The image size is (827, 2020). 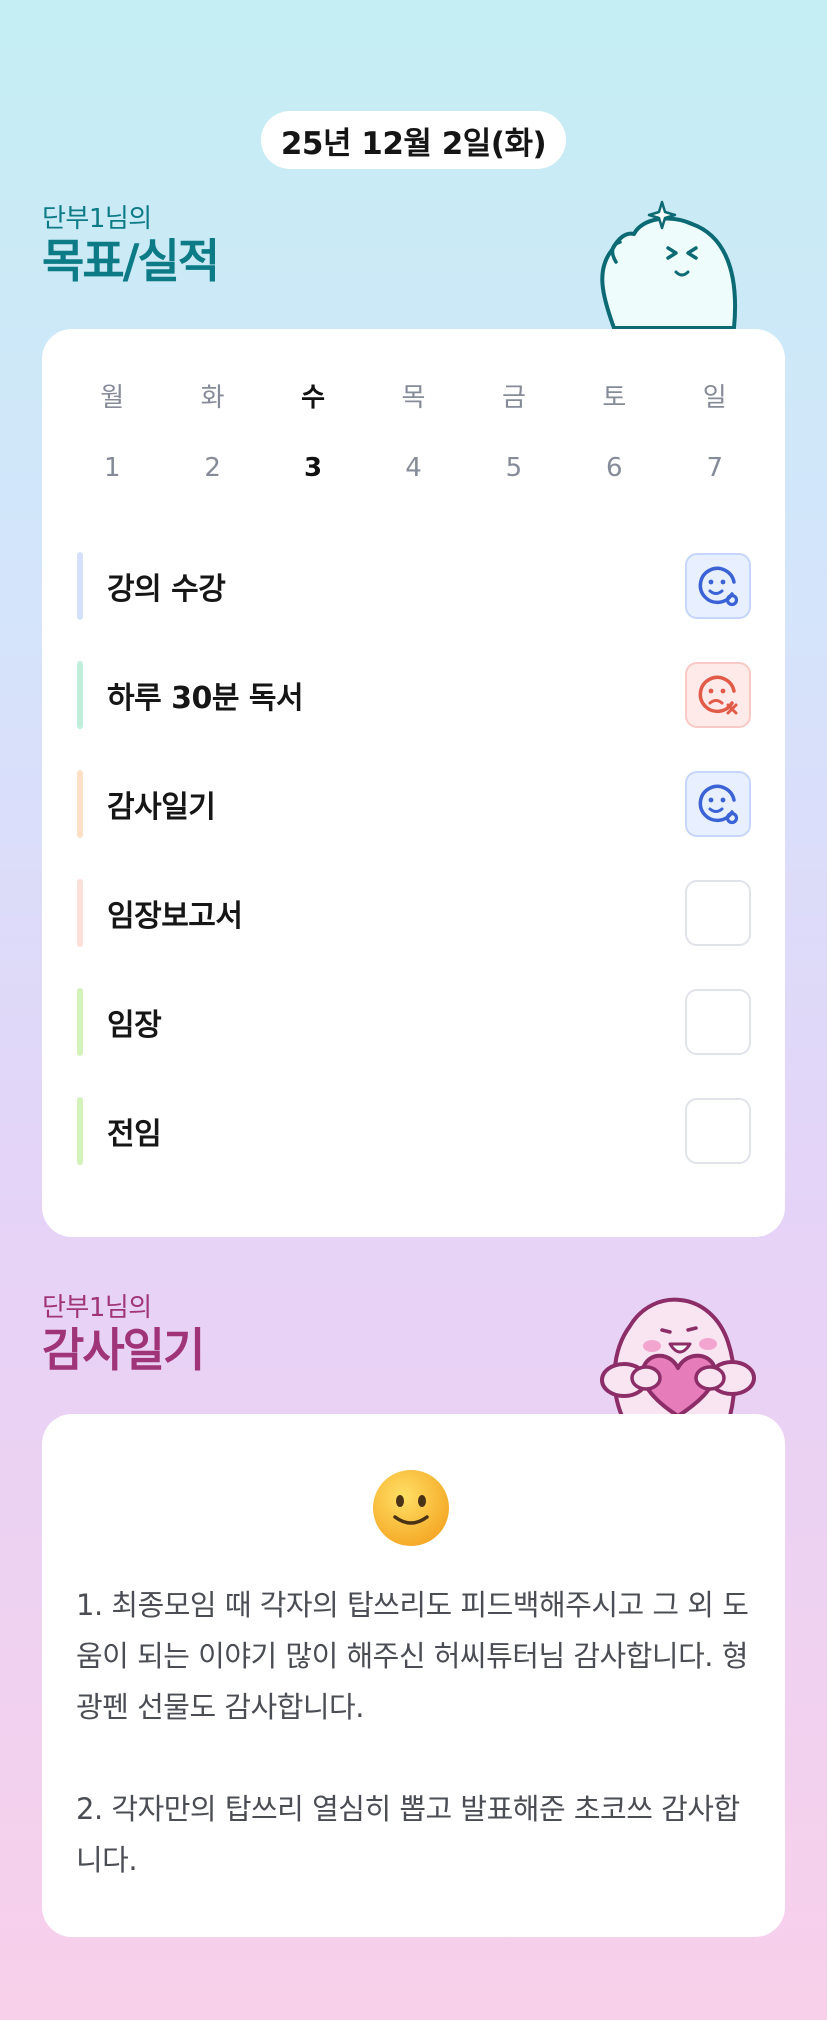 I want to click on heart-character-illustration, so click(x=678, y=1357).